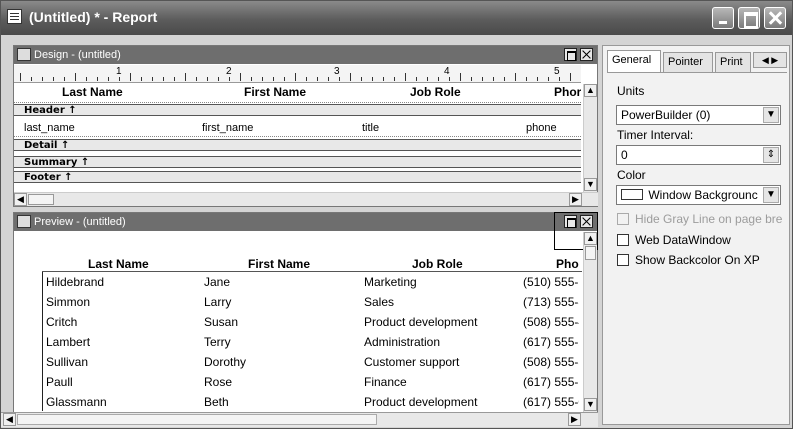 The width and height of the screenshot is (793, 429). I want to click on design-field-title: title, so click(370, 128).